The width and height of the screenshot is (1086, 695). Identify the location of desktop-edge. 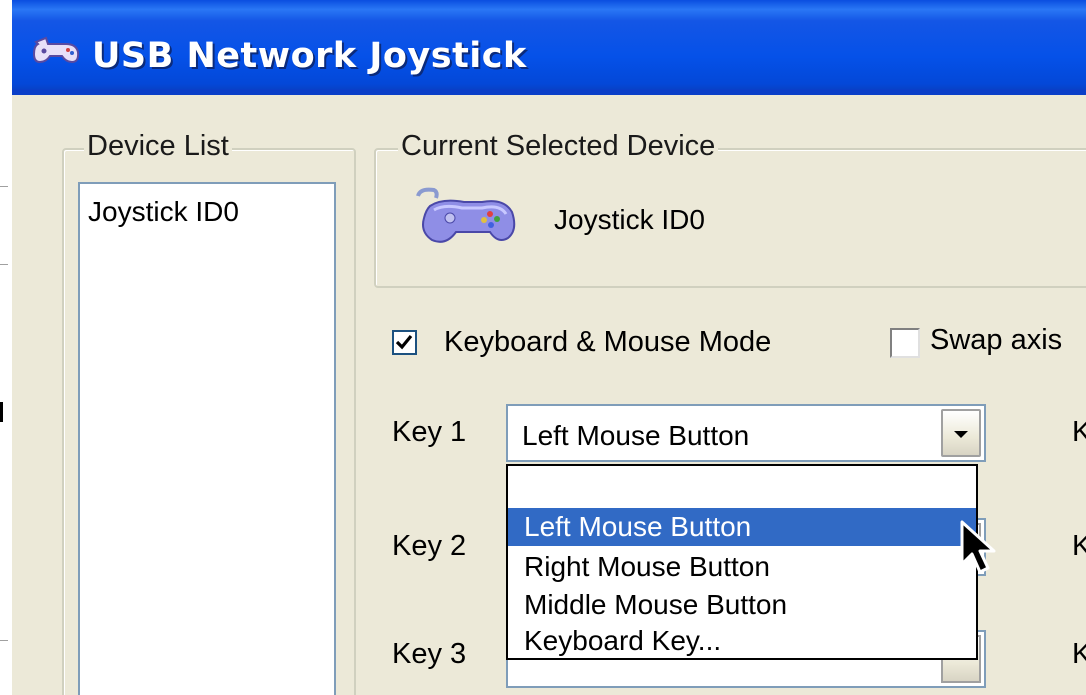
(6, 347).